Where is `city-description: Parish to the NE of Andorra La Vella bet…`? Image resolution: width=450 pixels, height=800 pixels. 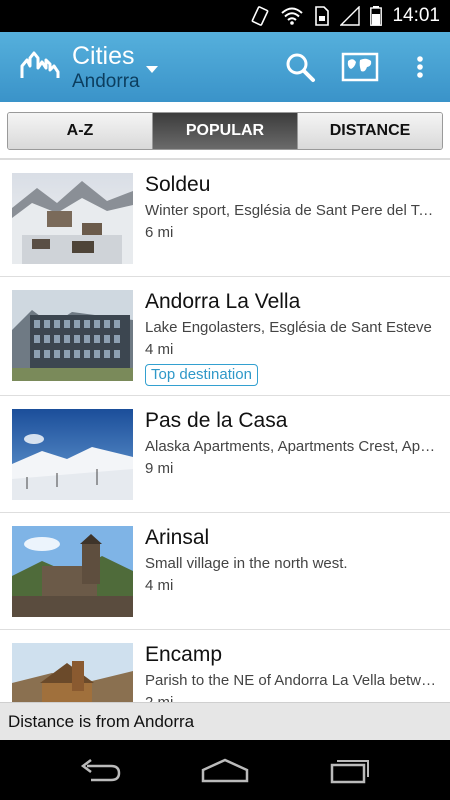
city-description: Parish to the NE of Andorra La Vella bet… is located at coordinates (293, 680).